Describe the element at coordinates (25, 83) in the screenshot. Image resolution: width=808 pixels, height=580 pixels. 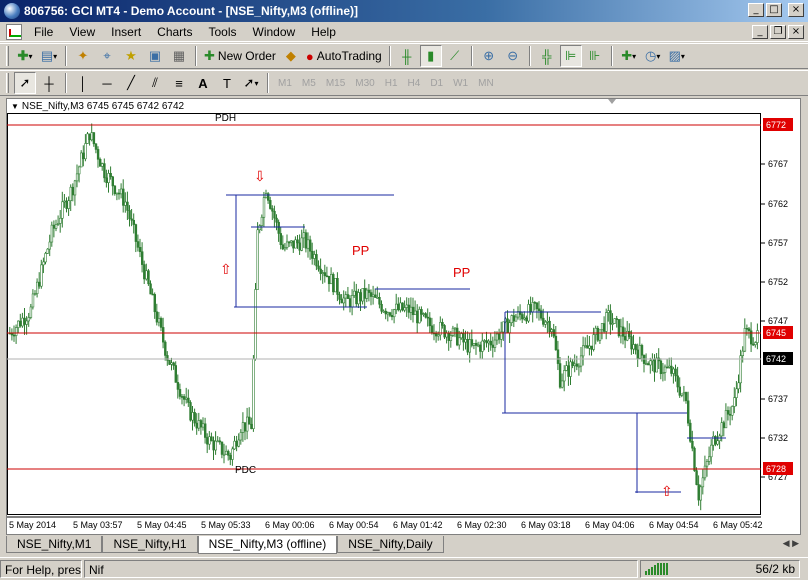
I see `cursor-icon: ➚` at that location.